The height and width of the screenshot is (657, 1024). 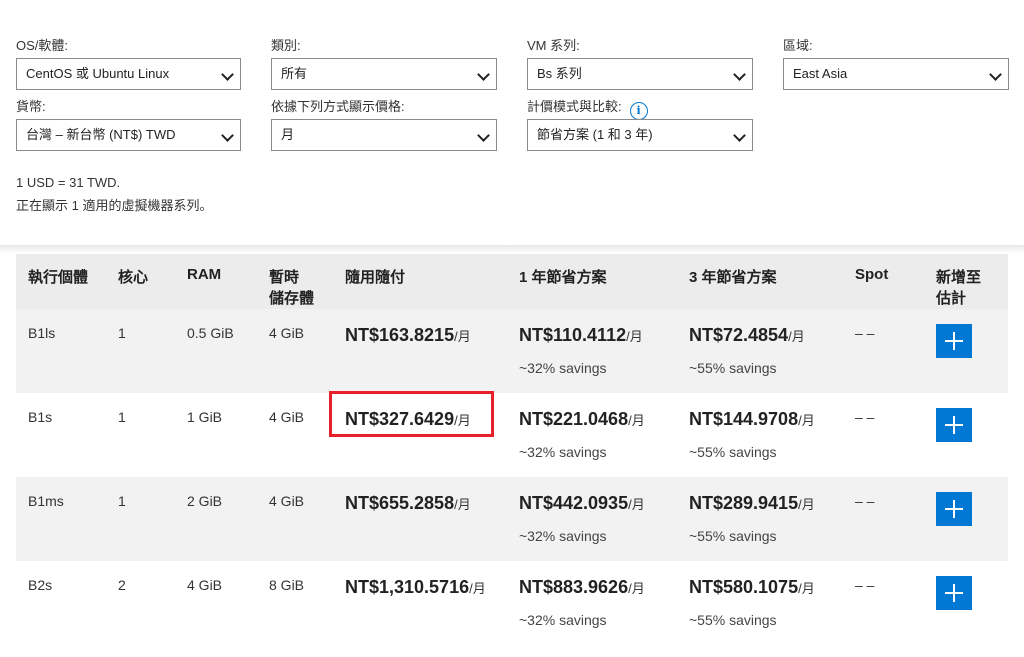 I want to click on os-select-value: CentOS 或 Ubuntu Linux, so click(x=98, y=73).